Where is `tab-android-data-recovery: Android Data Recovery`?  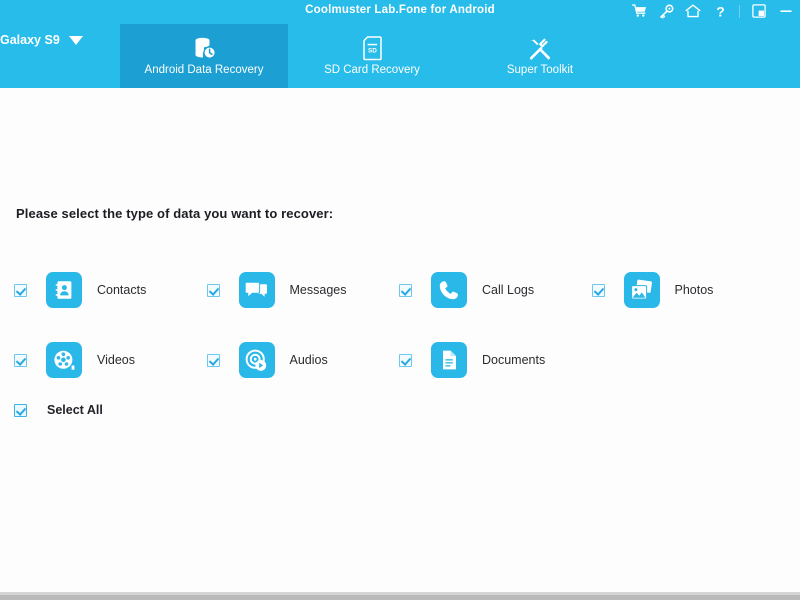 tab-android-data-recovery: Android Data Recovery is located at coordinates (204, 56).